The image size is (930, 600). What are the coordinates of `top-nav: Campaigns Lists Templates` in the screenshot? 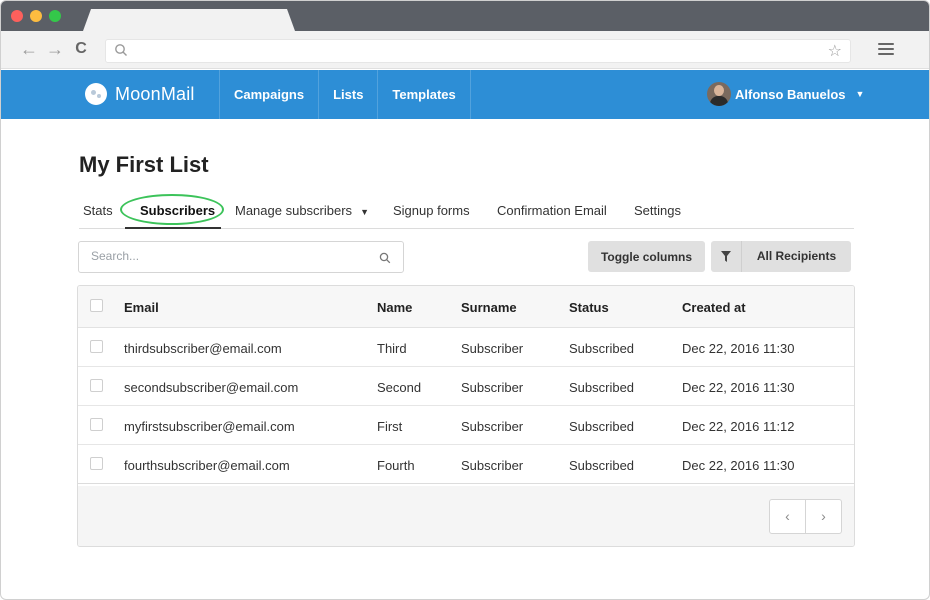 It's located at (345, 94).